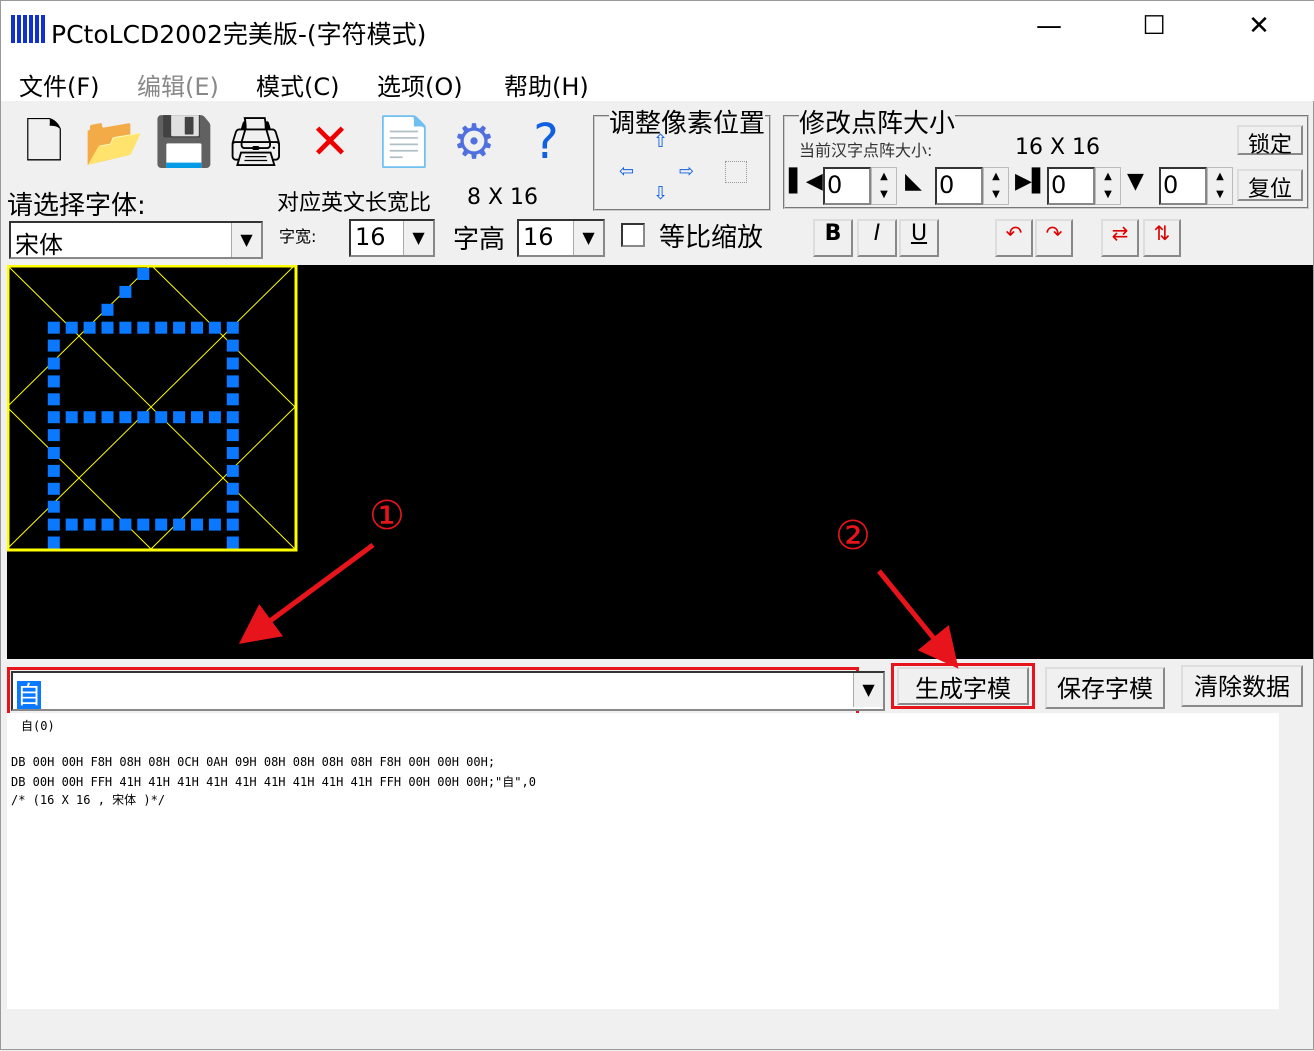 The image size is (1314, 1051). Describe the element at coordinates (1014, 238) in the screenshot. I see `rotate-left-icon: ↶` at that location.